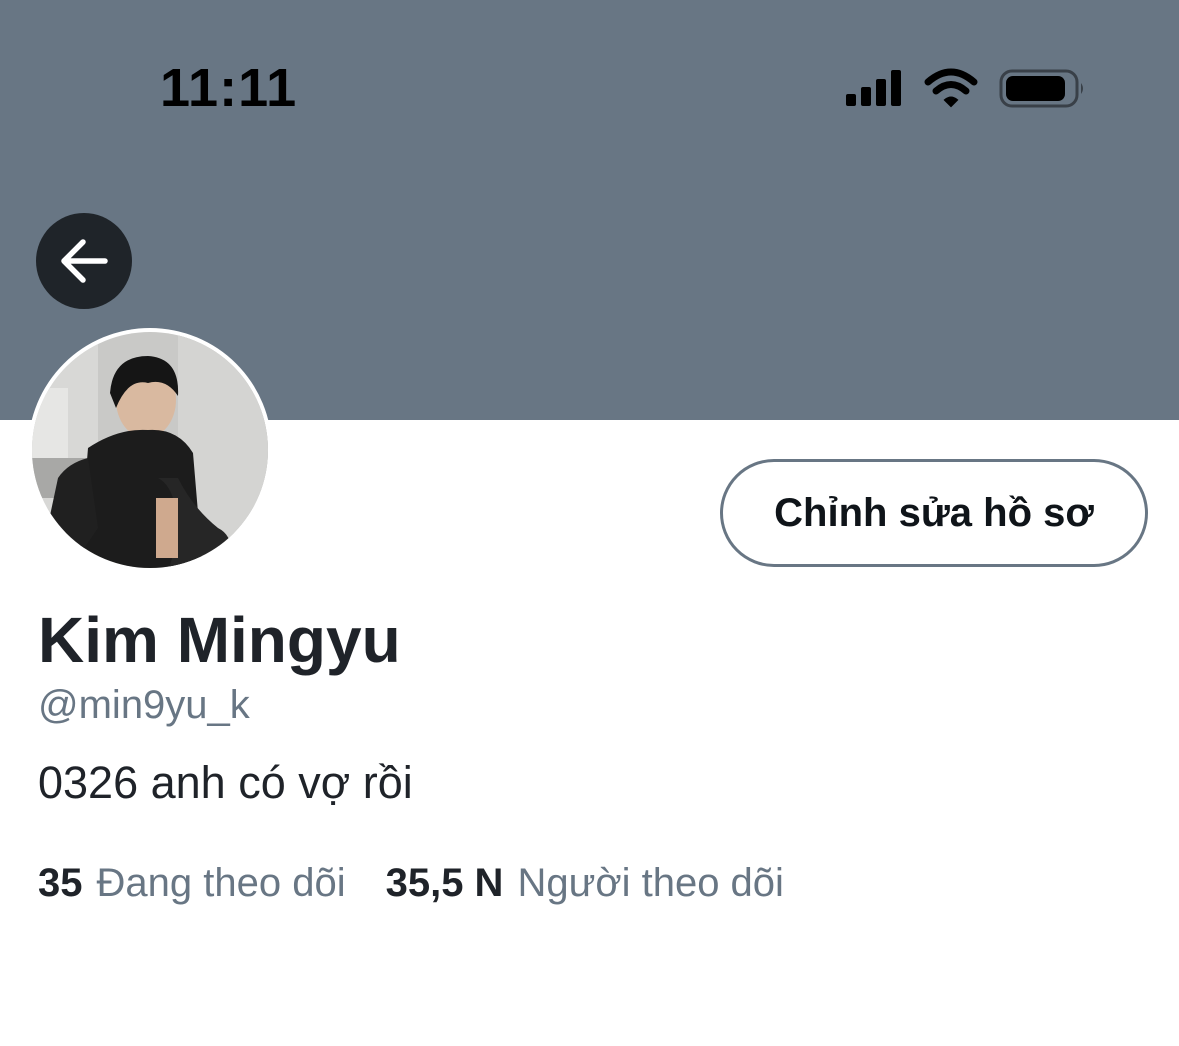  I want to click on battery-icon, so click(1041, 88).